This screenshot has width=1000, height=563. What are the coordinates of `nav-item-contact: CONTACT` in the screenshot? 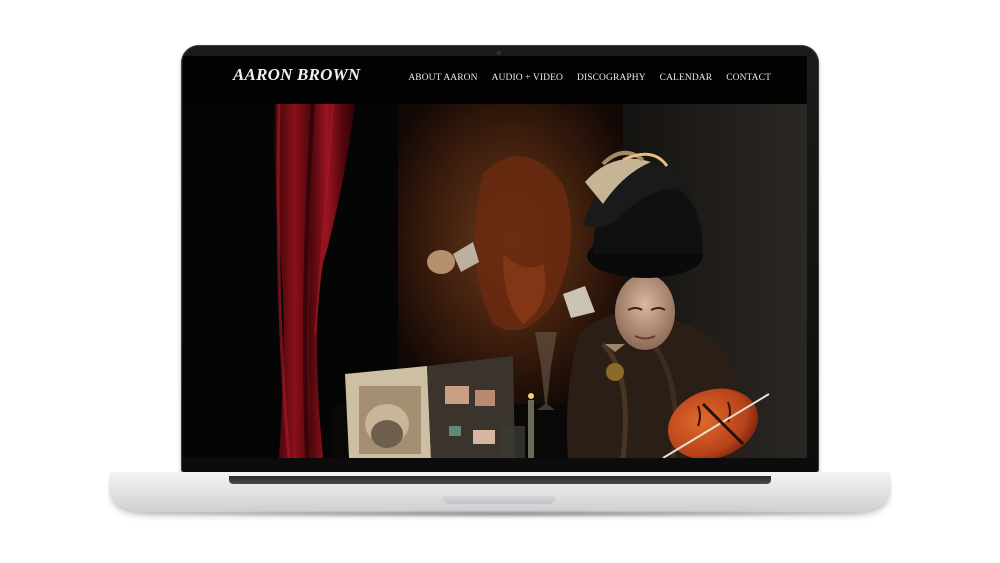 It's located at (748, 78).